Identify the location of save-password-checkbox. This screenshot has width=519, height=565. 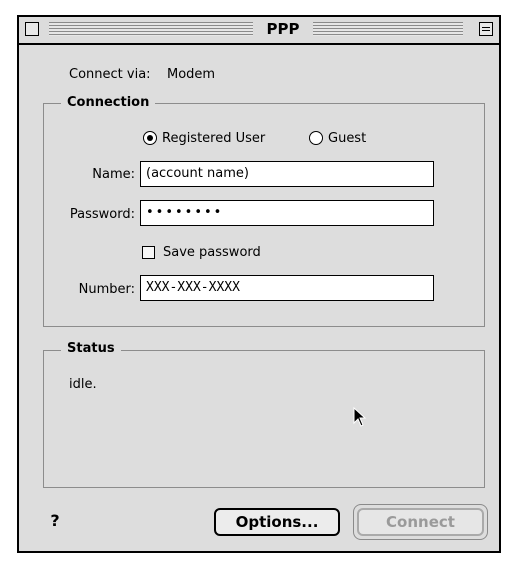
(148, 252).